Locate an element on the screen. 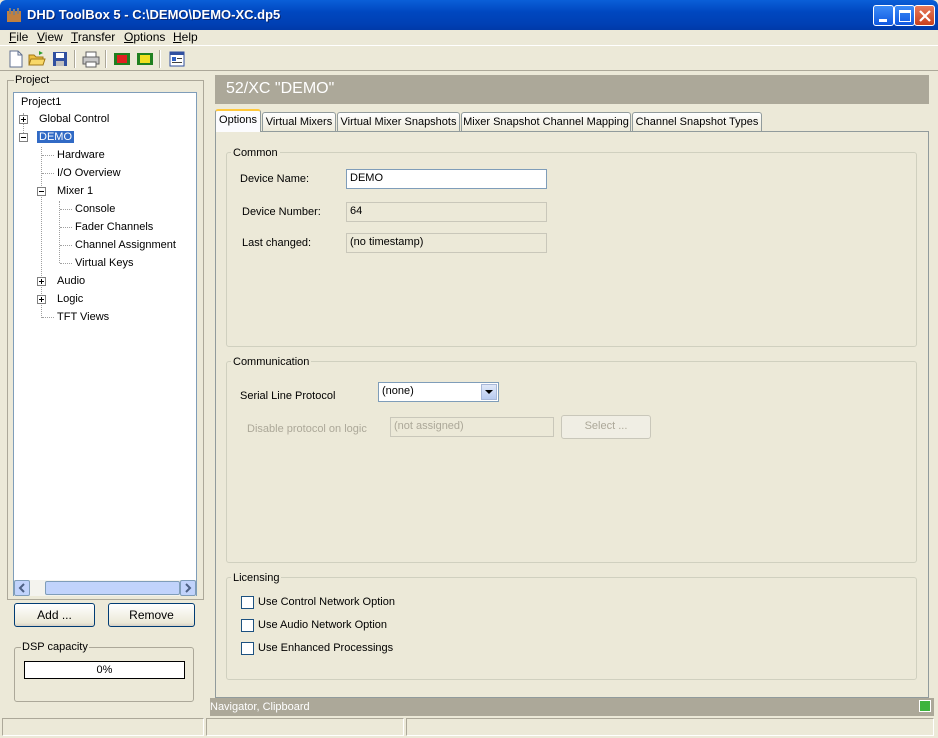 The width and height of the screenshot is (938, 738). tree-item-channel-assignment: Channel Assignment is located at coordinates (125, 245).